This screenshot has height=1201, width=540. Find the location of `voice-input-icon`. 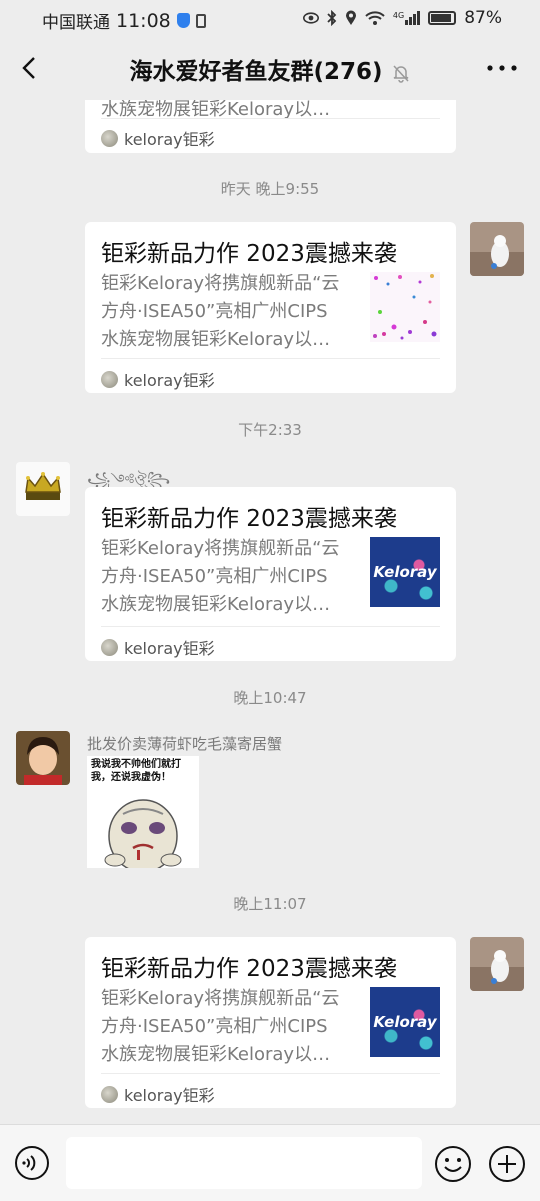

voice-input-icon is located at coordinates (32, 1163).